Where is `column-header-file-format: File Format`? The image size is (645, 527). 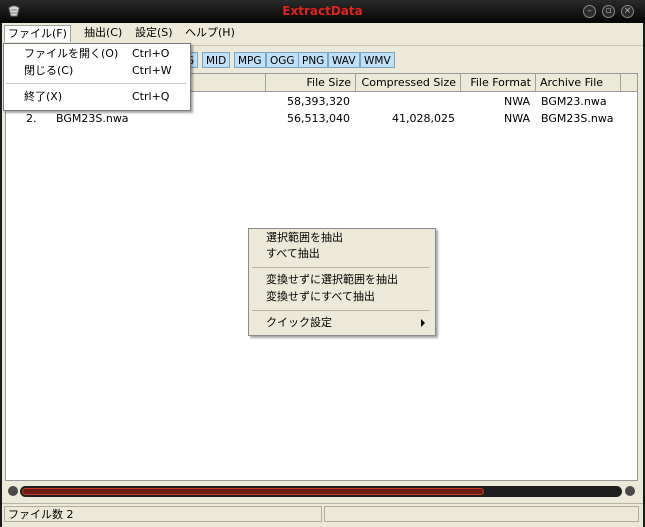
column-header-file-format: File Format is located at coordinates (498, 82).